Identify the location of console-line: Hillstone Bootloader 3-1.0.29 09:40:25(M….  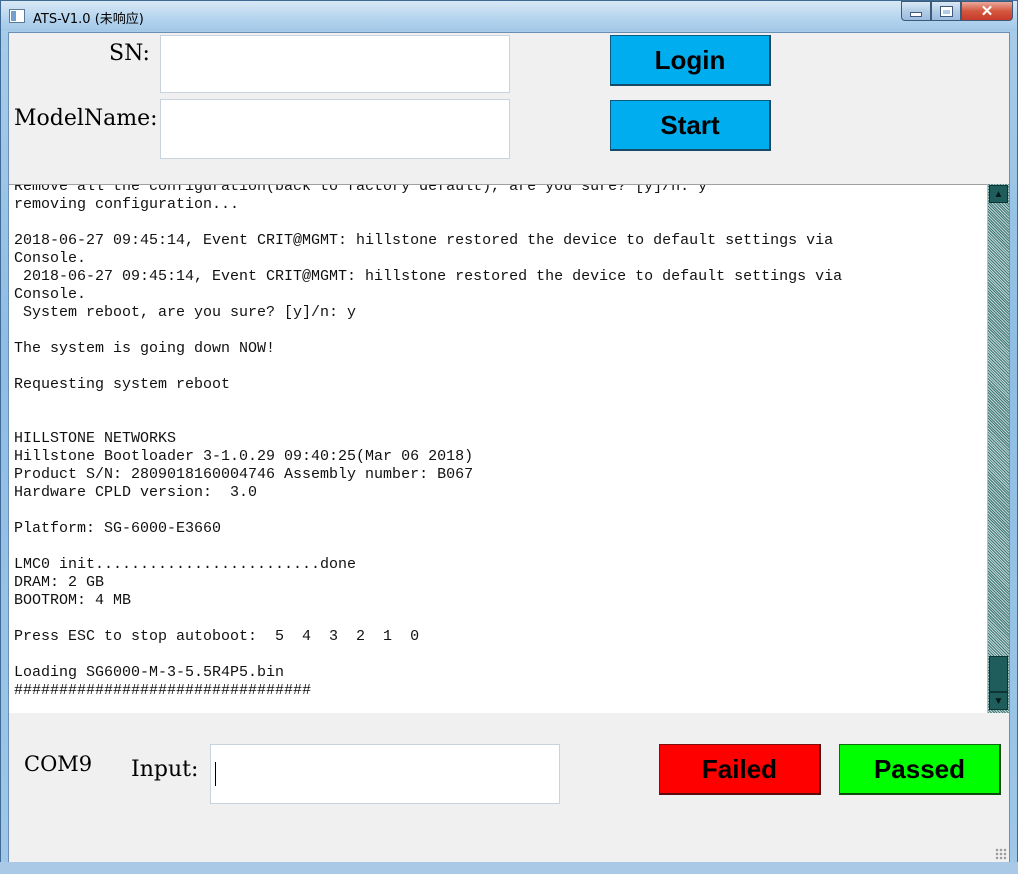
(244, 456).